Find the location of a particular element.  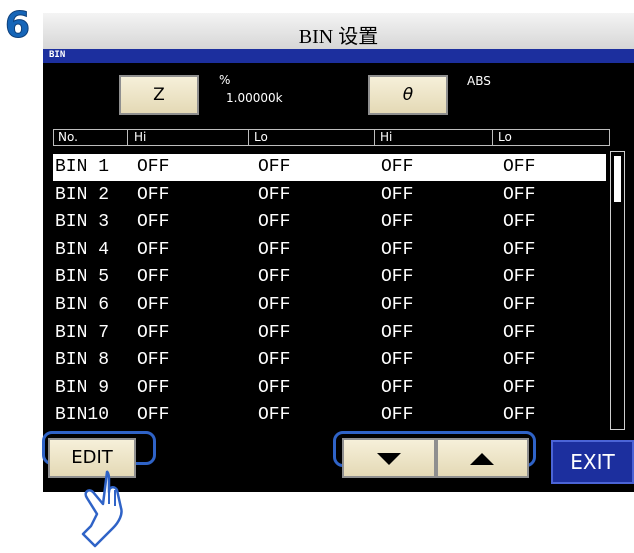

table-row: BIN 3 OFF OFF OFF OFF is located at coordinates (329, 222).